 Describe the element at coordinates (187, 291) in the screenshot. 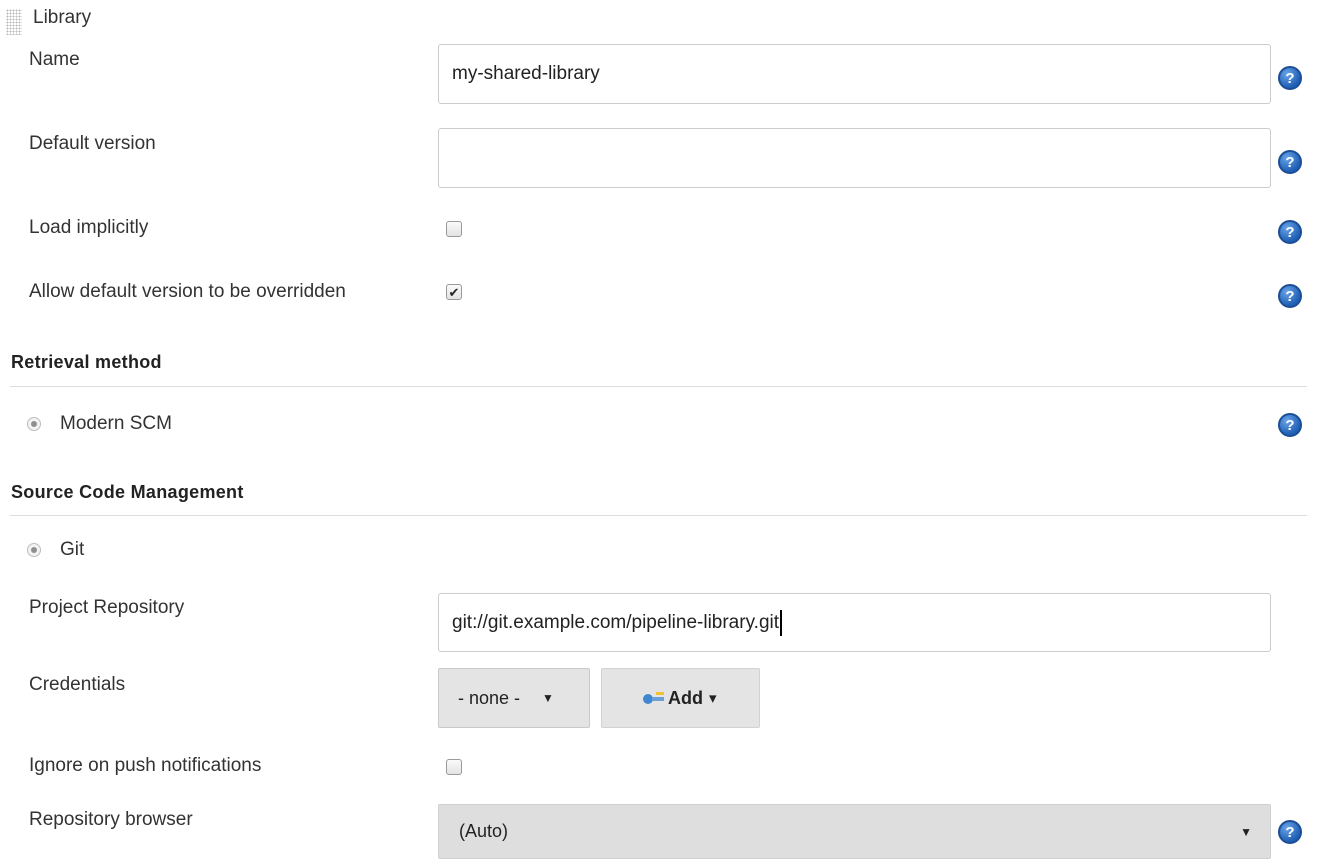

I see `allow-override-label: Allow default version to be overridden` at that location.